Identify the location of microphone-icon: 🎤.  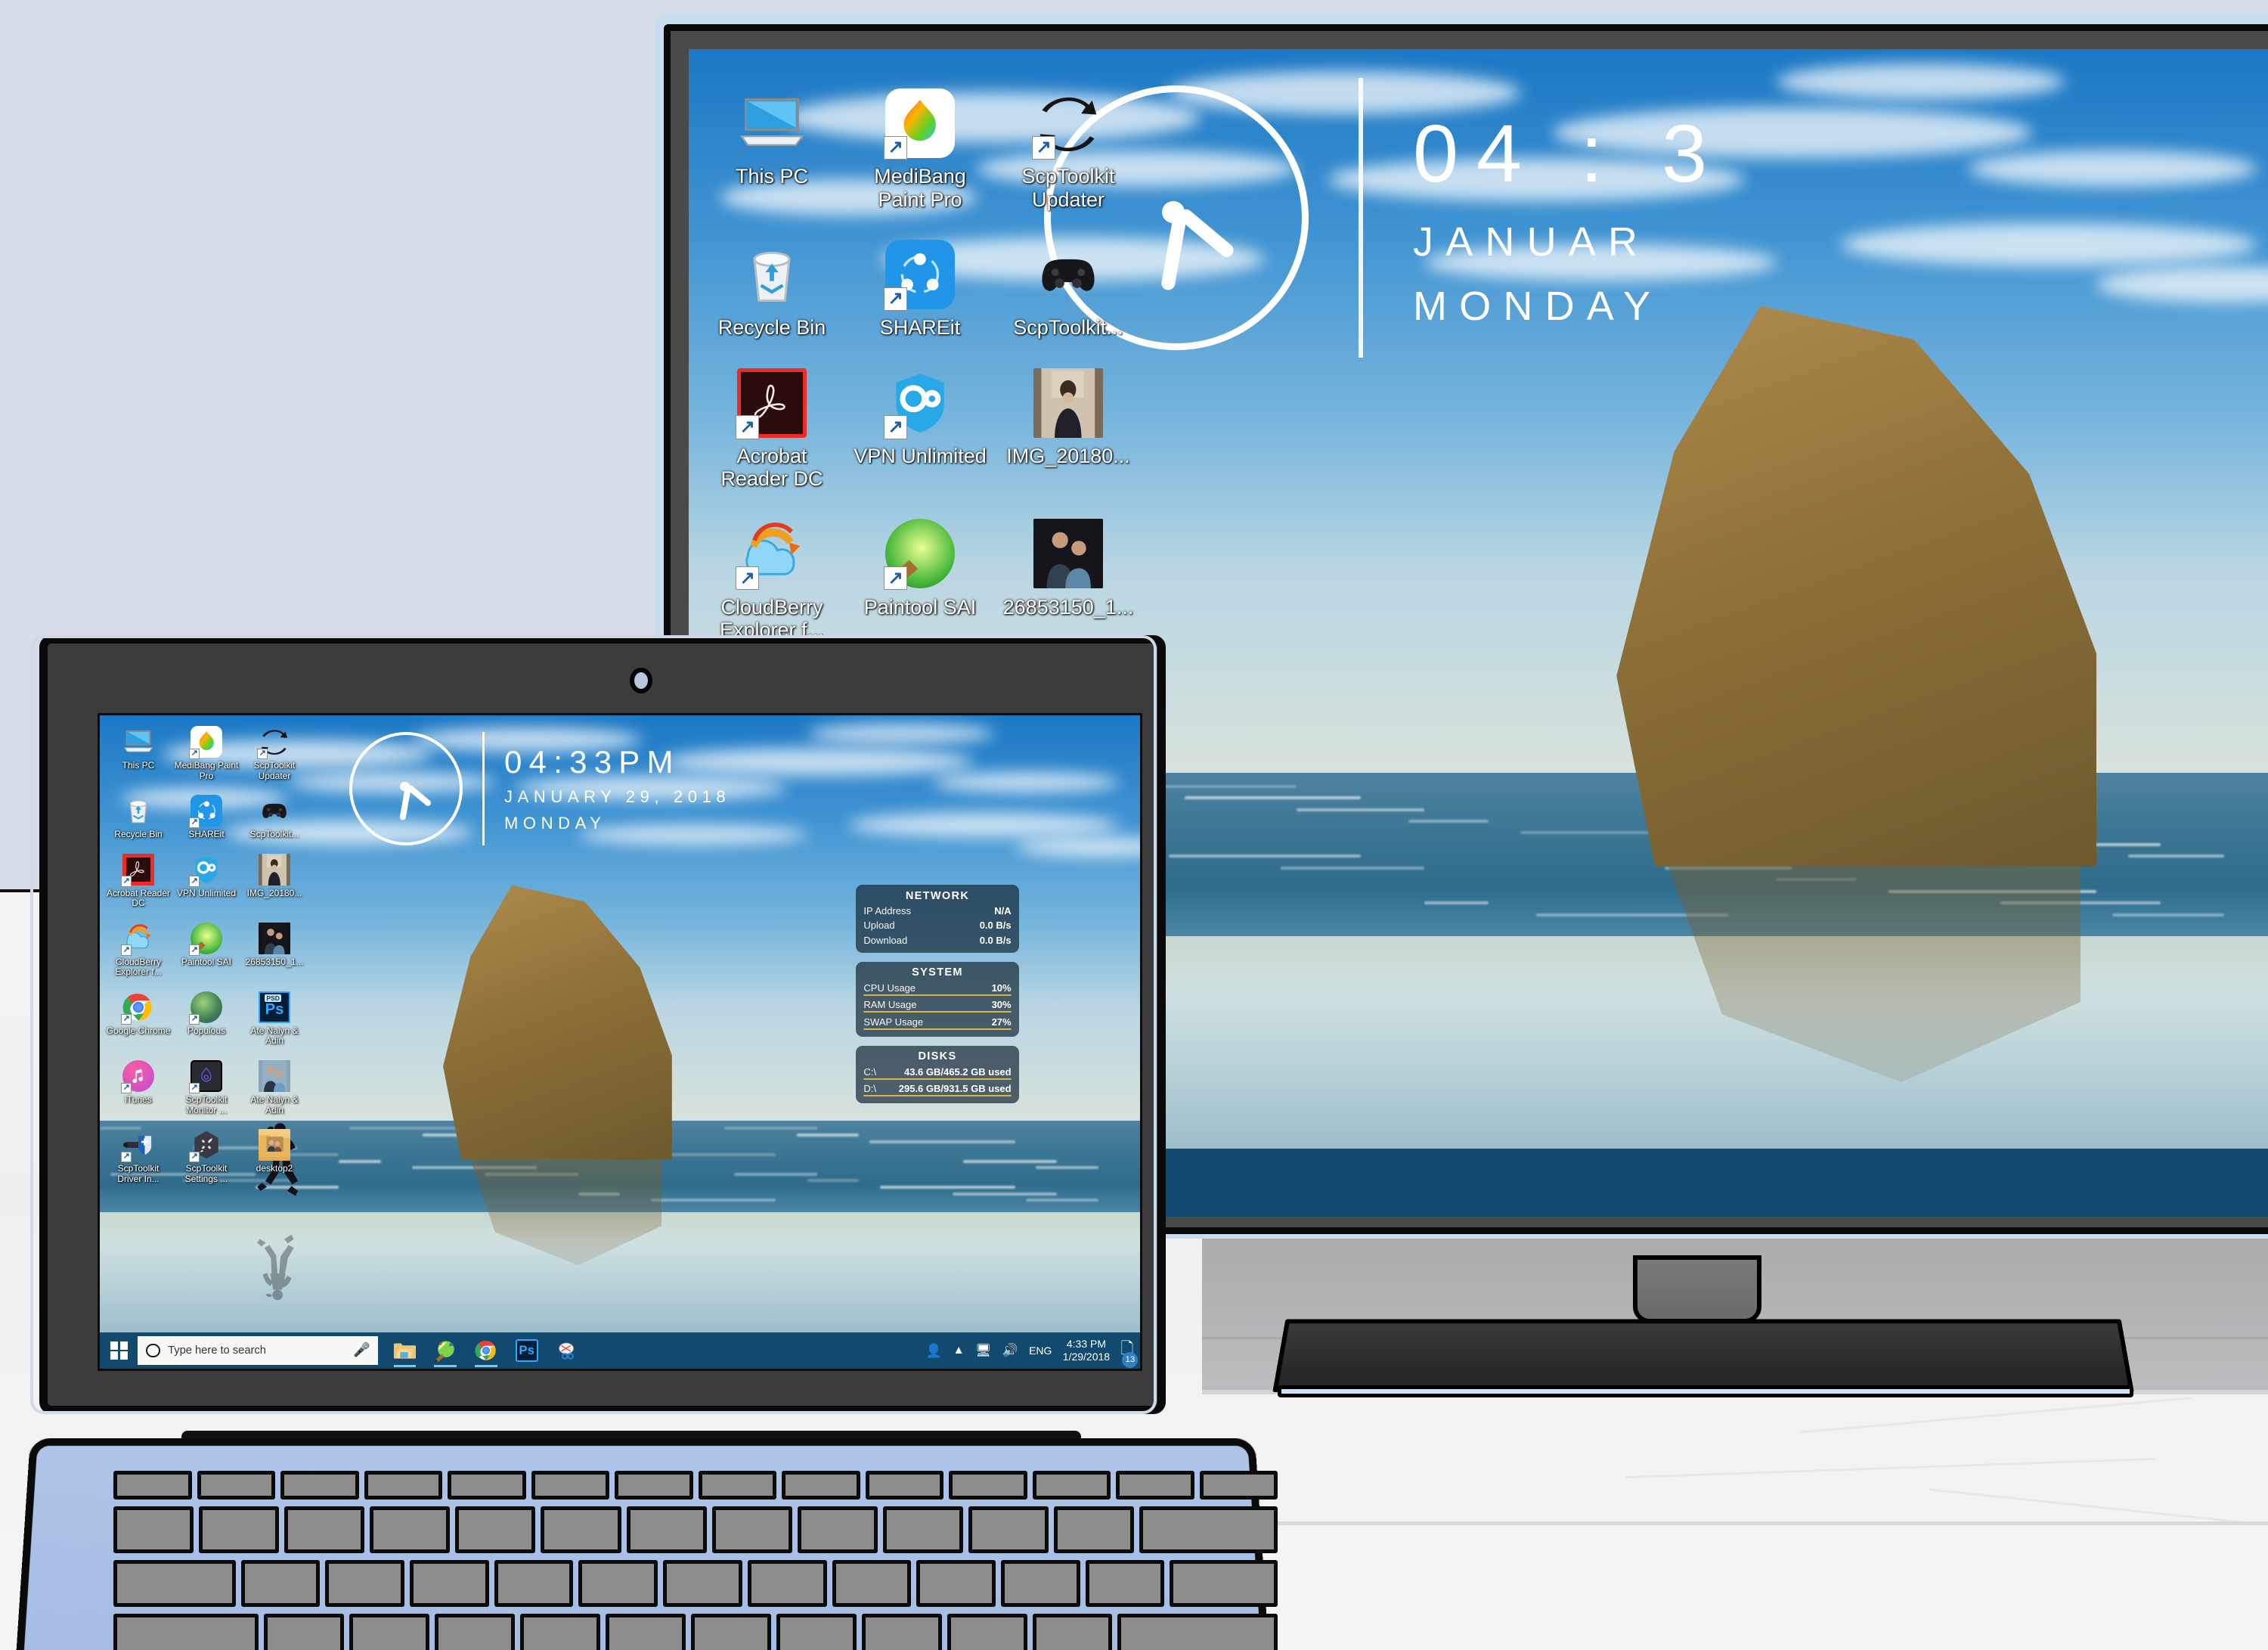
(361, 1350).